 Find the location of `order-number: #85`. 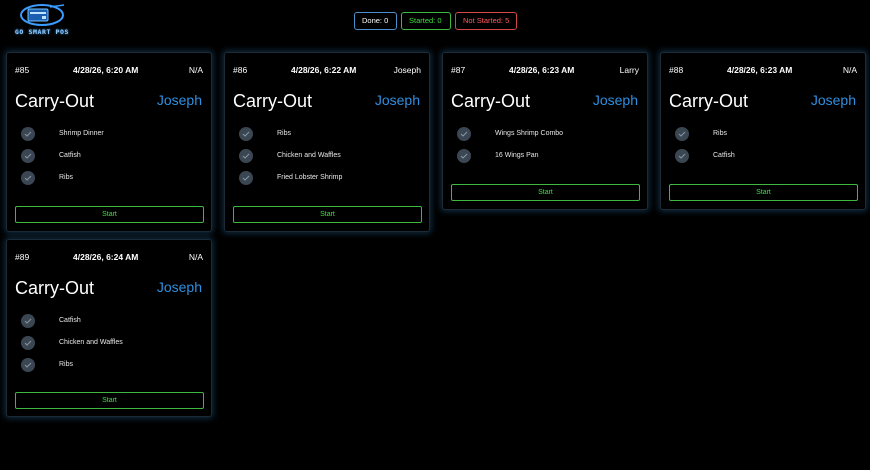

order-number: #85 is located at coordinates (22, 70).